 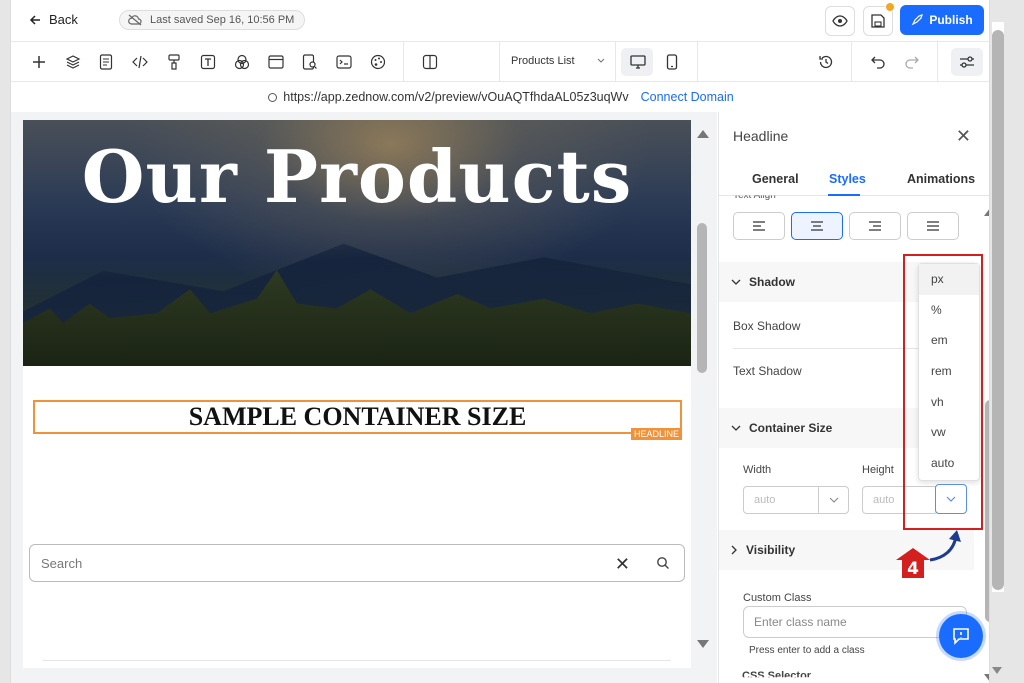 What do you see at coordinates (273, 97) in the screenshot?
I see `globe-icon` at bounding box center [273, 97].